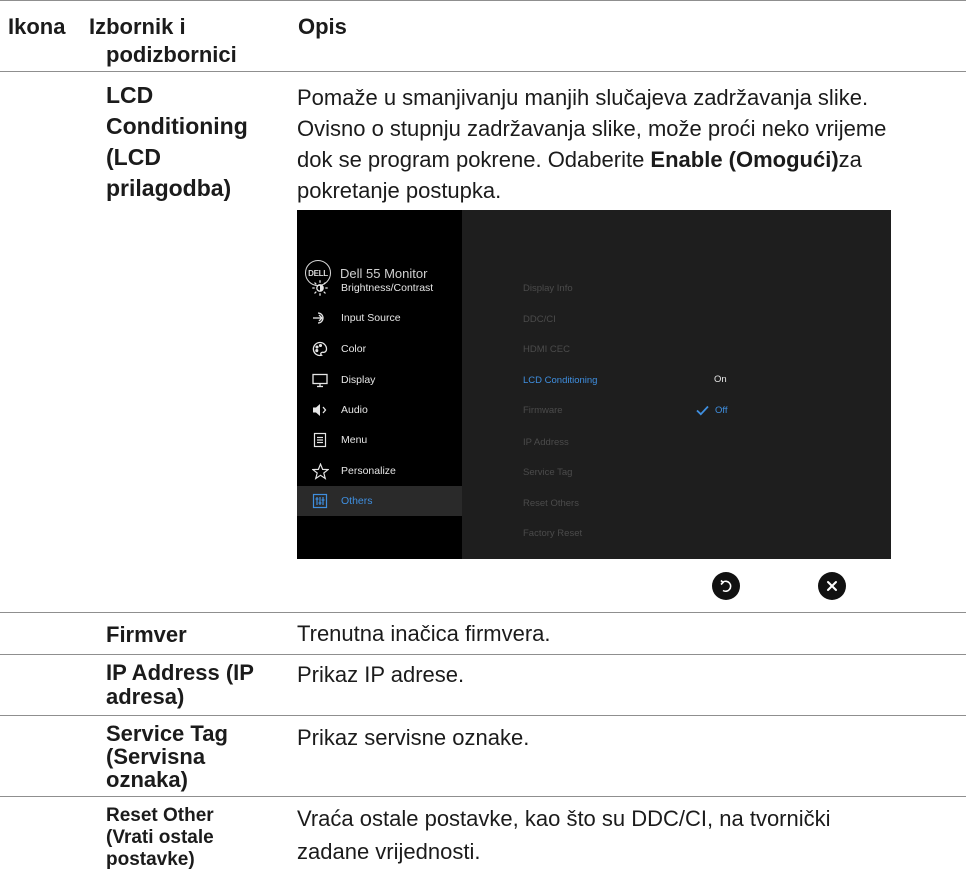 Image resolution: width=966 pixels, height=878 pixels. Describe the element at coordinates (320, 288) in the screenshot. I see `brightness-icon` at that location.